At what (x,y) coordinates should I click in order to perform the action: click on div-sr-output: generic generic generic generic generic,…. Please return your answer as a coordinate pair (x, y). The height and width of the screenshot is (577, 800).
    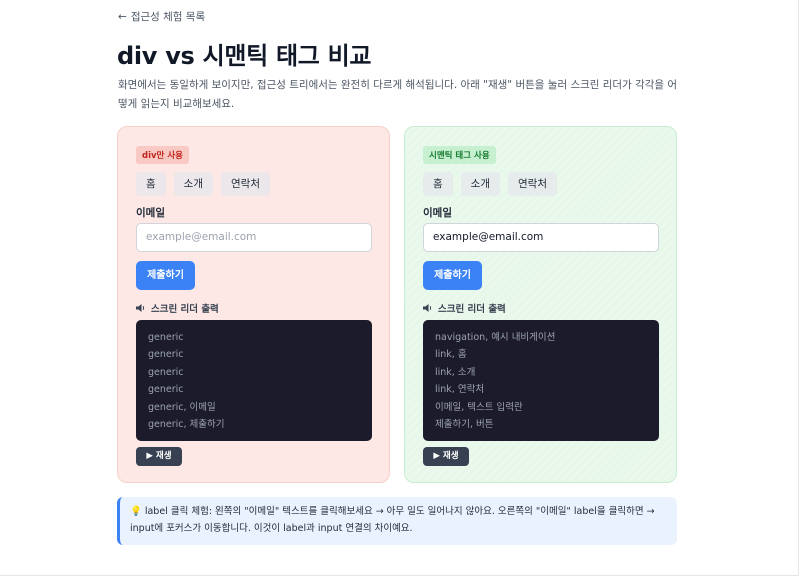
    Looking at the image, I should click on (254, 380).